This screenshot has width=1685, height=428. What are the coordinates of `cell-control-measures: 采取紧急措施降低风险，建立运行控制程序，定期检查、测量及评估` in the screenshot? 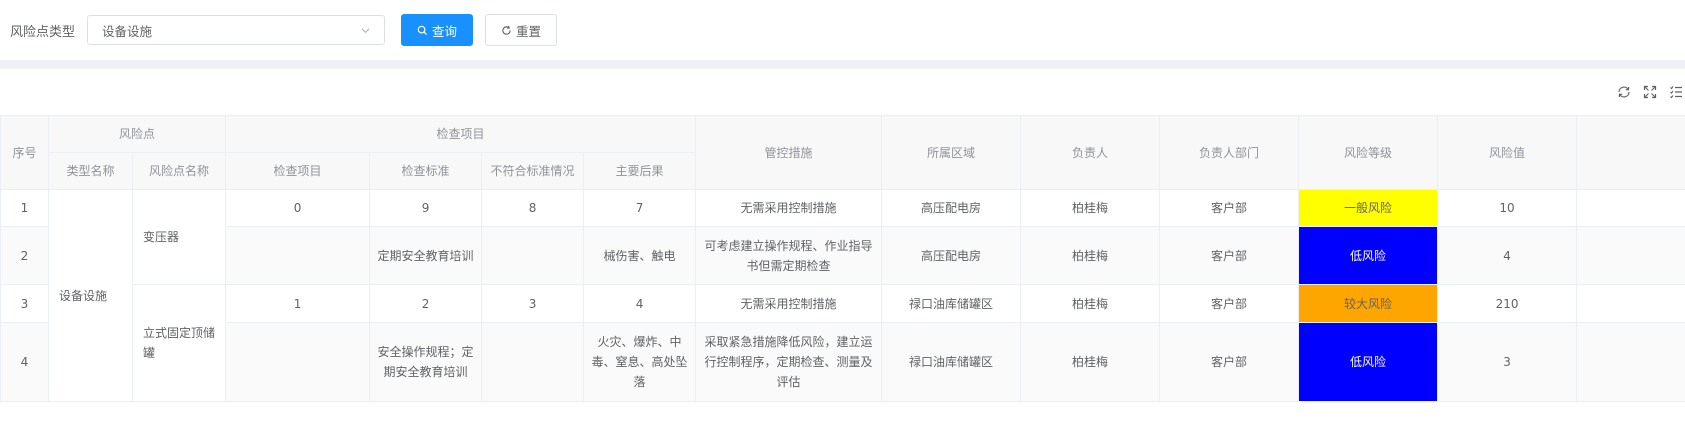 It's located at (789, 362).